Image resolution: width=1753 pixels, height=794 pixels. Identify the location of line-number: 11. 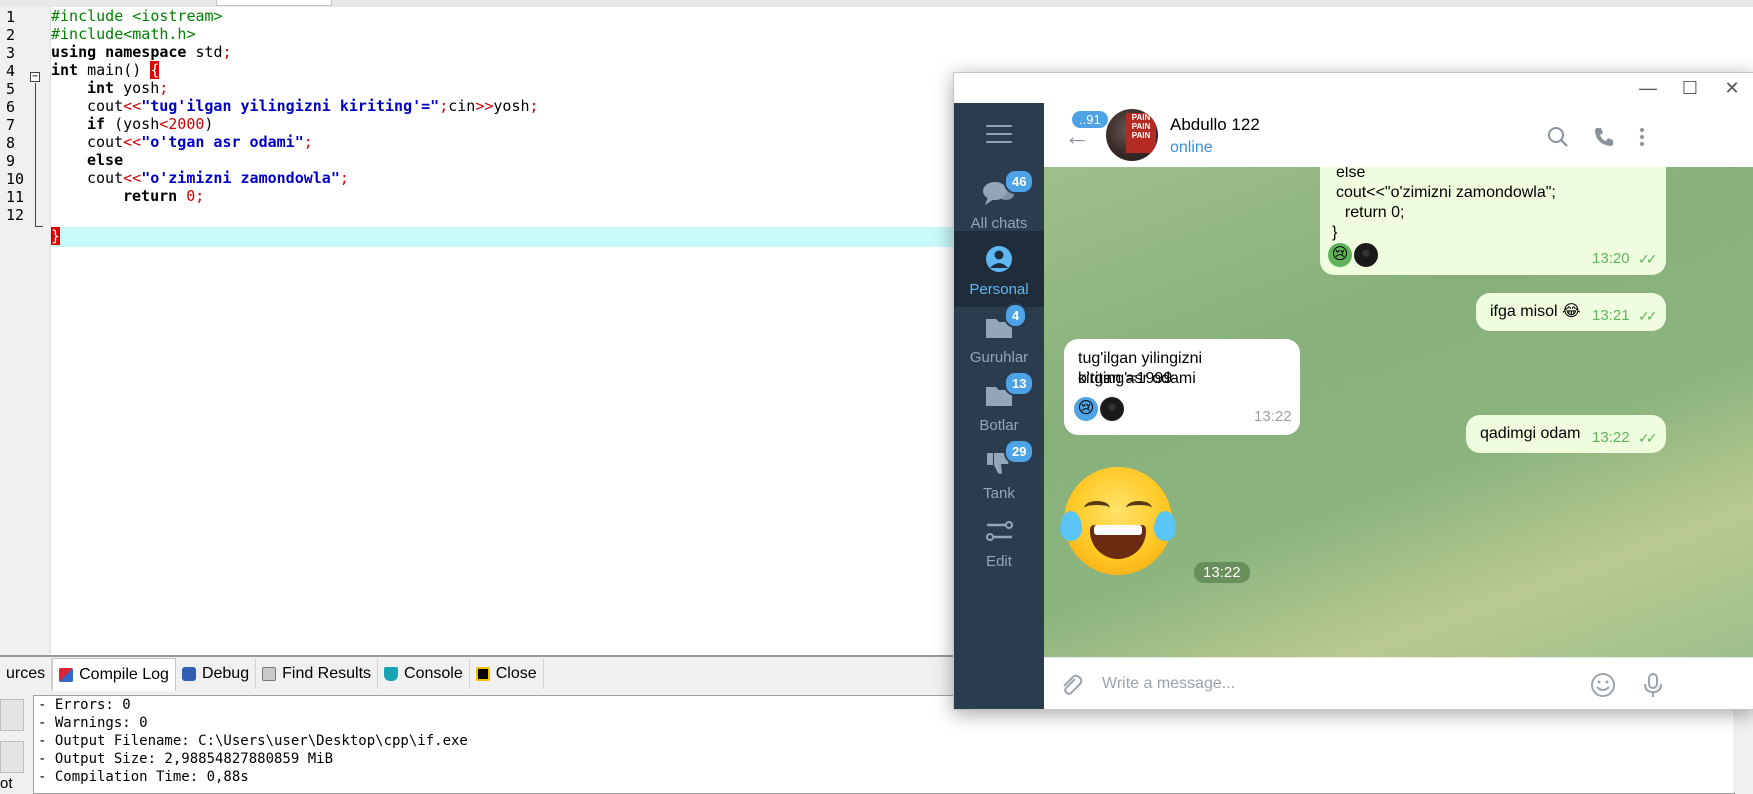
(15, 197).